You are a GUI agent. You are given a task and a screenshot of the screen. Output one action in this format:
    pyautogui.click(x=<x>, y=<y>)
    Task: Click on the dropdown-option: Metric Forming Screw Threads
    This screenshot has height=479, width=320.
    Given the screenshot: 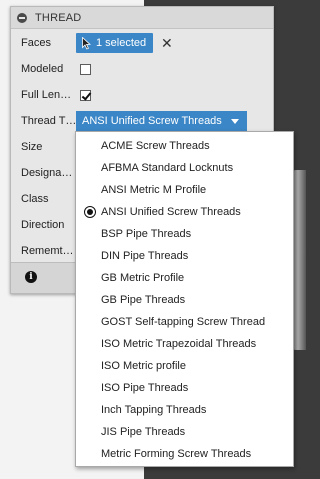 What is the action you would take?
    pyautogui.click(x=184, y=454)
    